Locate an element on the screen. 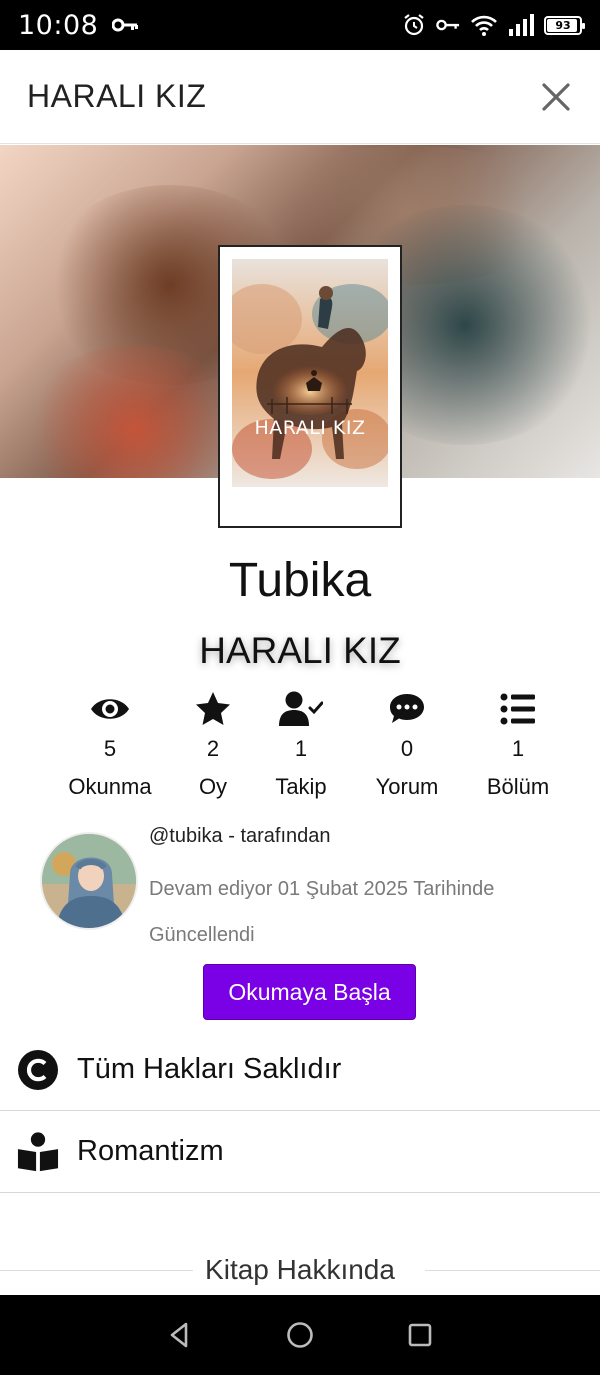  stat-label: Yorum is located at coordinates (407, 786).